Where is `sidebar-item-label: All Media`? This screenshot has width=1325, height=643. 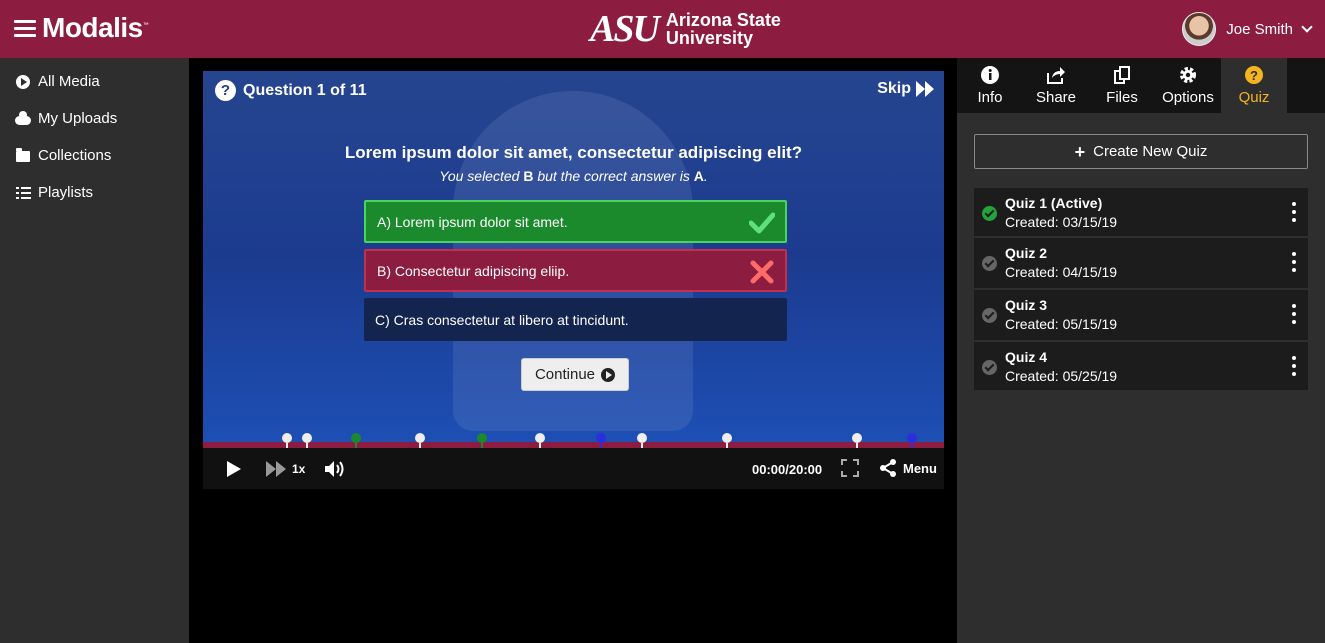
sidebar-item-label: All Media is located at coordinates (69, 81).